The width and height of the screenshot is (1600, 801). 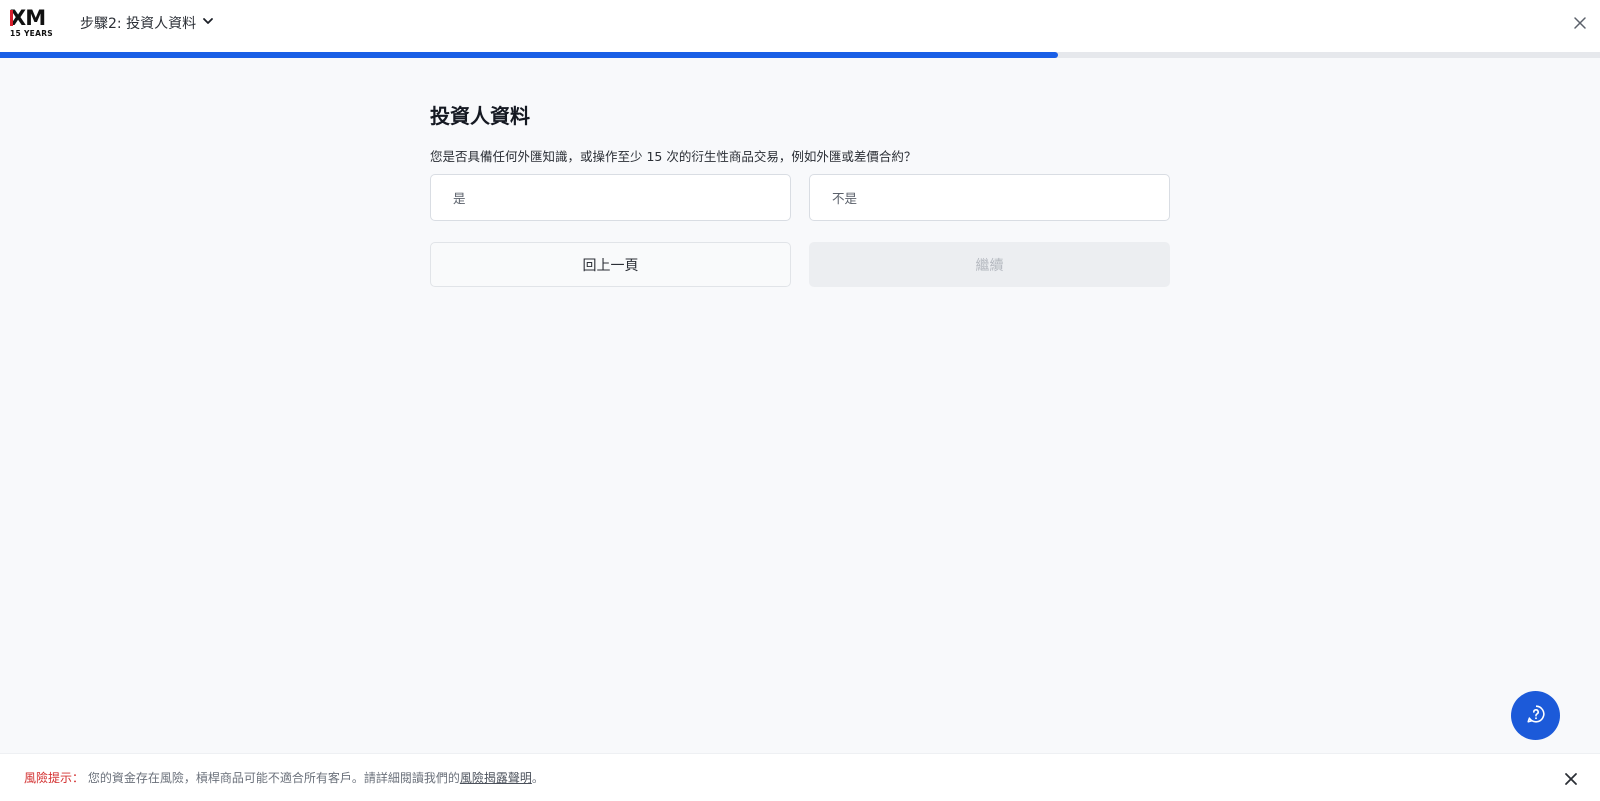 I want to click on xm-logo: XM 15 YEARS, so click(x=32, y=23).